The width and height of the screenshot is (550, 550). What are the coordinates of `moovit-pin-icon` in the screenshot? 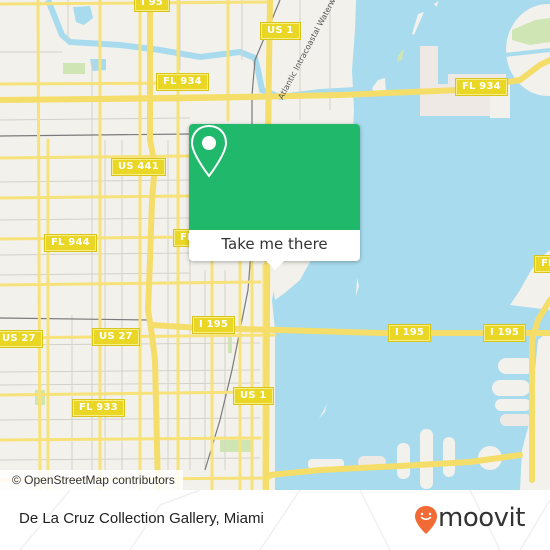 It's located at (426, 520).